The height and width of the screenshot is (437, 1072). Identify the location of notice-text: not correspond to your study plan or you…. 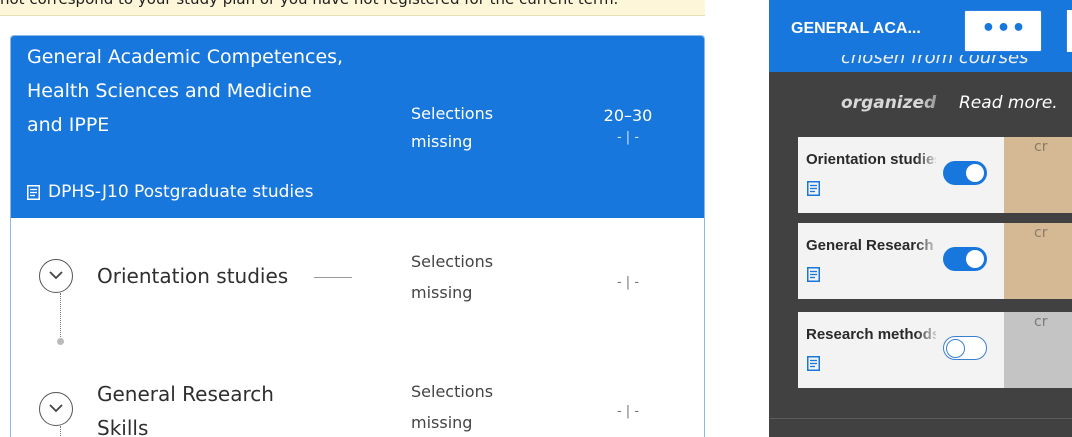
(309, 4).